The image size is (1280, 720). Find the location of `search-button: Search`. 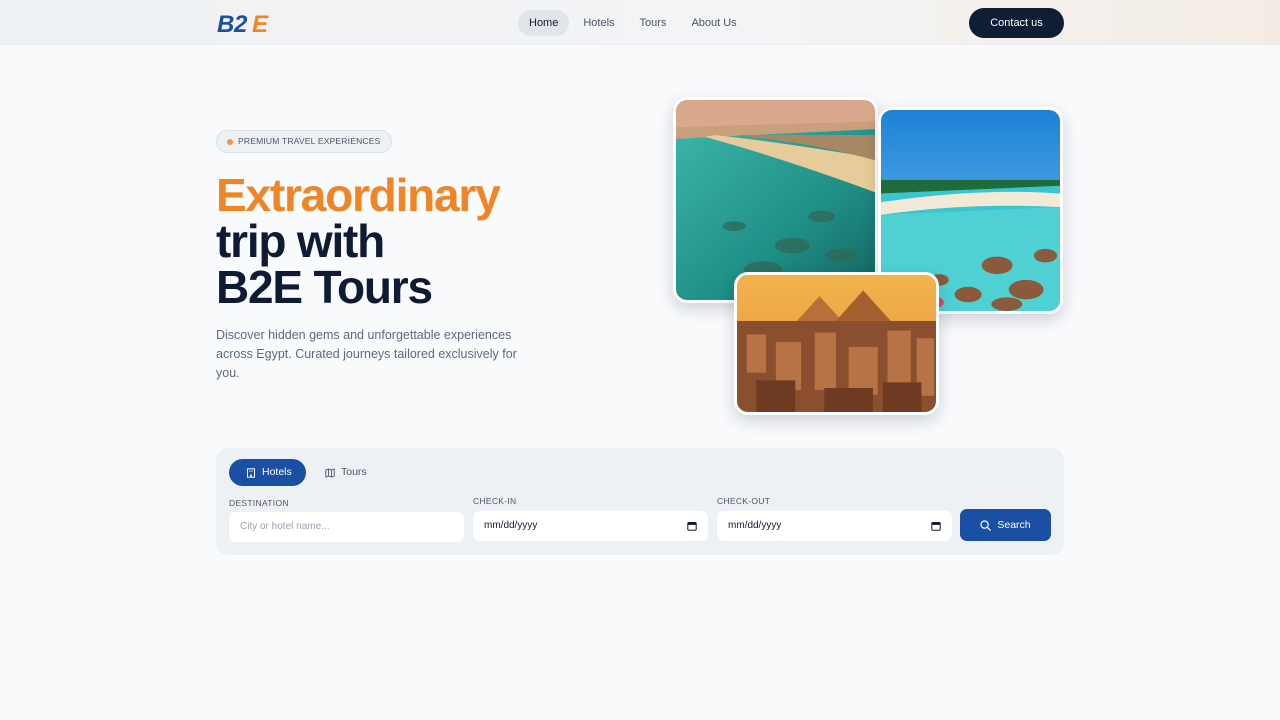

search-button: Search is located at coordinates (1005, 525).